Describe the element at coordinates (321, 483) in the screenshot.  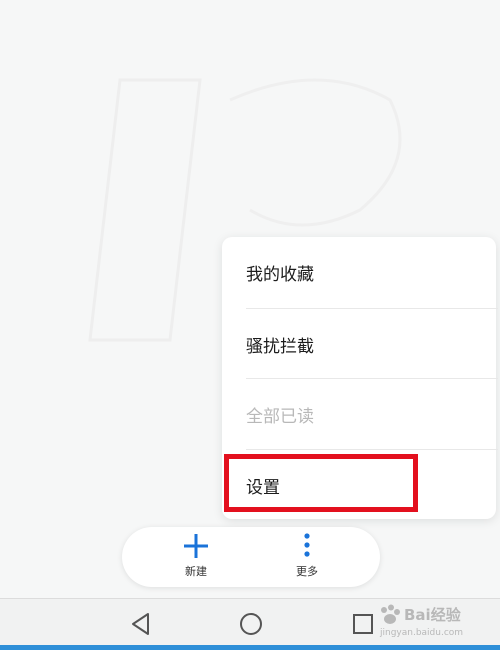
I see `highlight-annotation` at that location.